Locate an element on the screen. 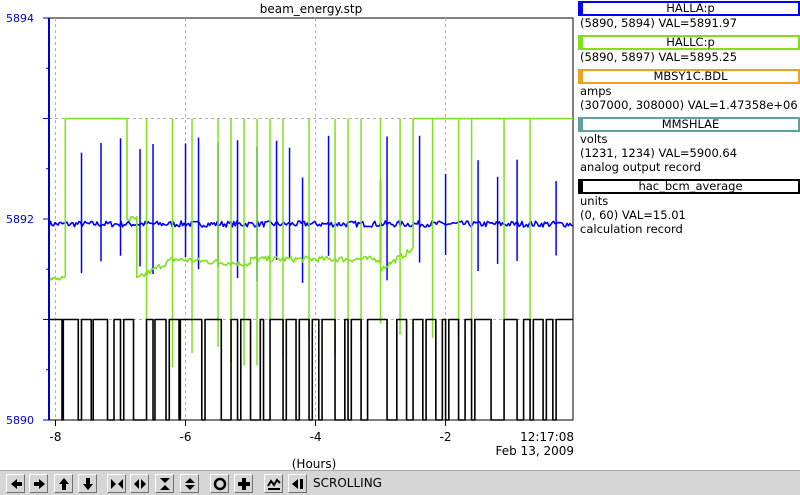  shrink-vertical-icon is located at coordinates (165, 484).